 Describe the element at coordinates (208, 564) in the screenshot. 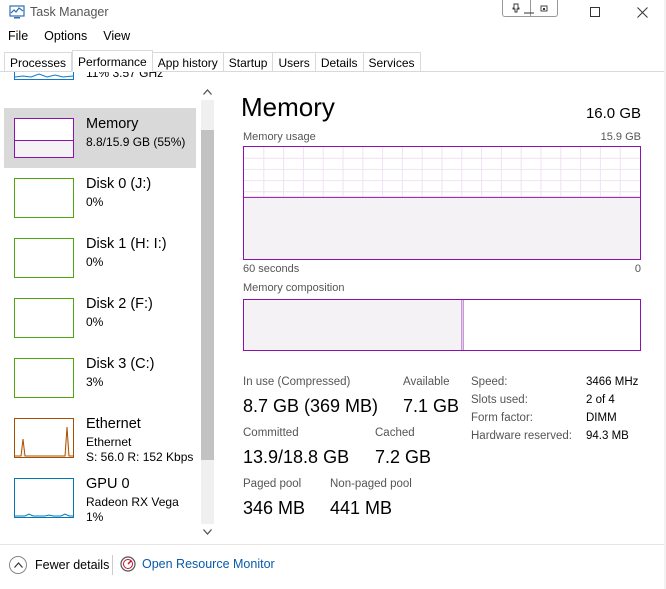

I see `open-resource-monitor-label: Open Resource Monitor` at that location.